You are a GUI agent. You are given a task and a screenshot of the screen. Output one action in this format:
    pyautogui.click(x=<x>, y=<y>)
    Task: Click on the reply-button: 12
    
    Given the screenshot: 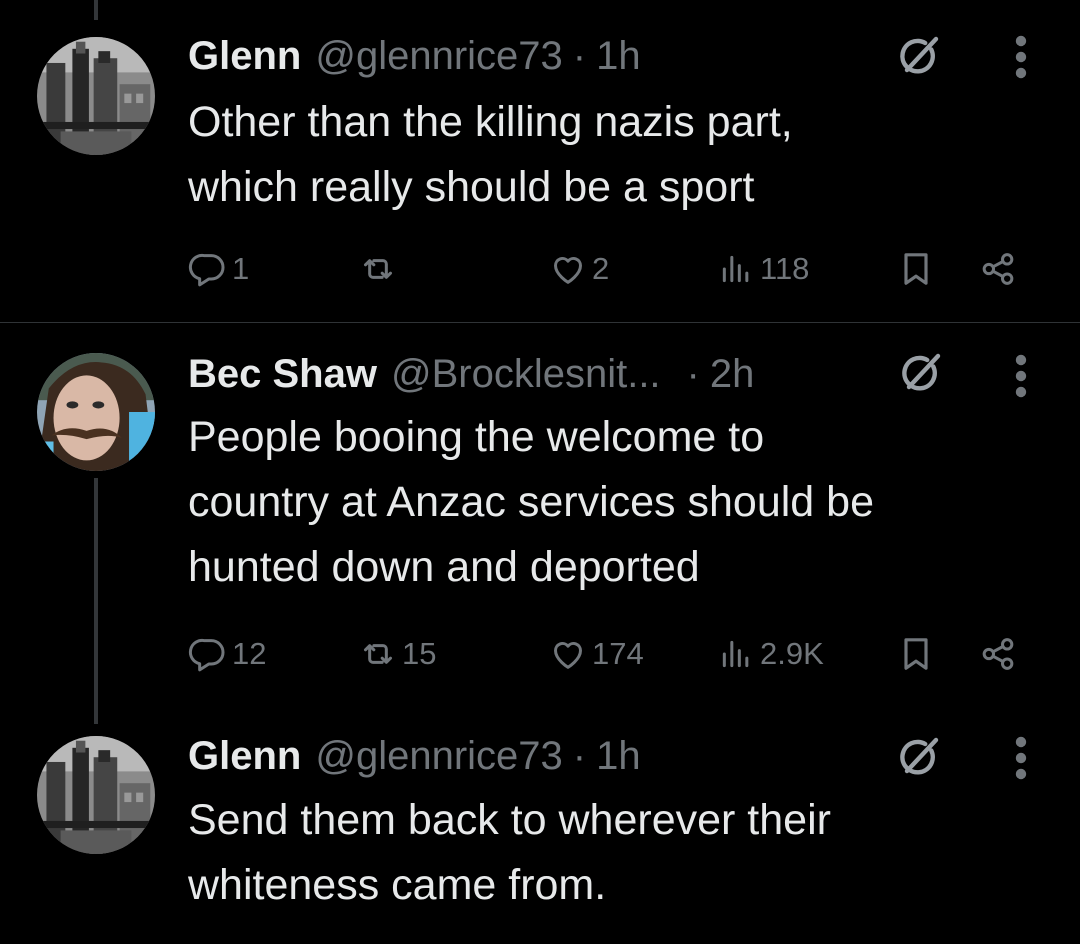 What is the action you would take?
    pyautogui.click(x=227, y=654)
    